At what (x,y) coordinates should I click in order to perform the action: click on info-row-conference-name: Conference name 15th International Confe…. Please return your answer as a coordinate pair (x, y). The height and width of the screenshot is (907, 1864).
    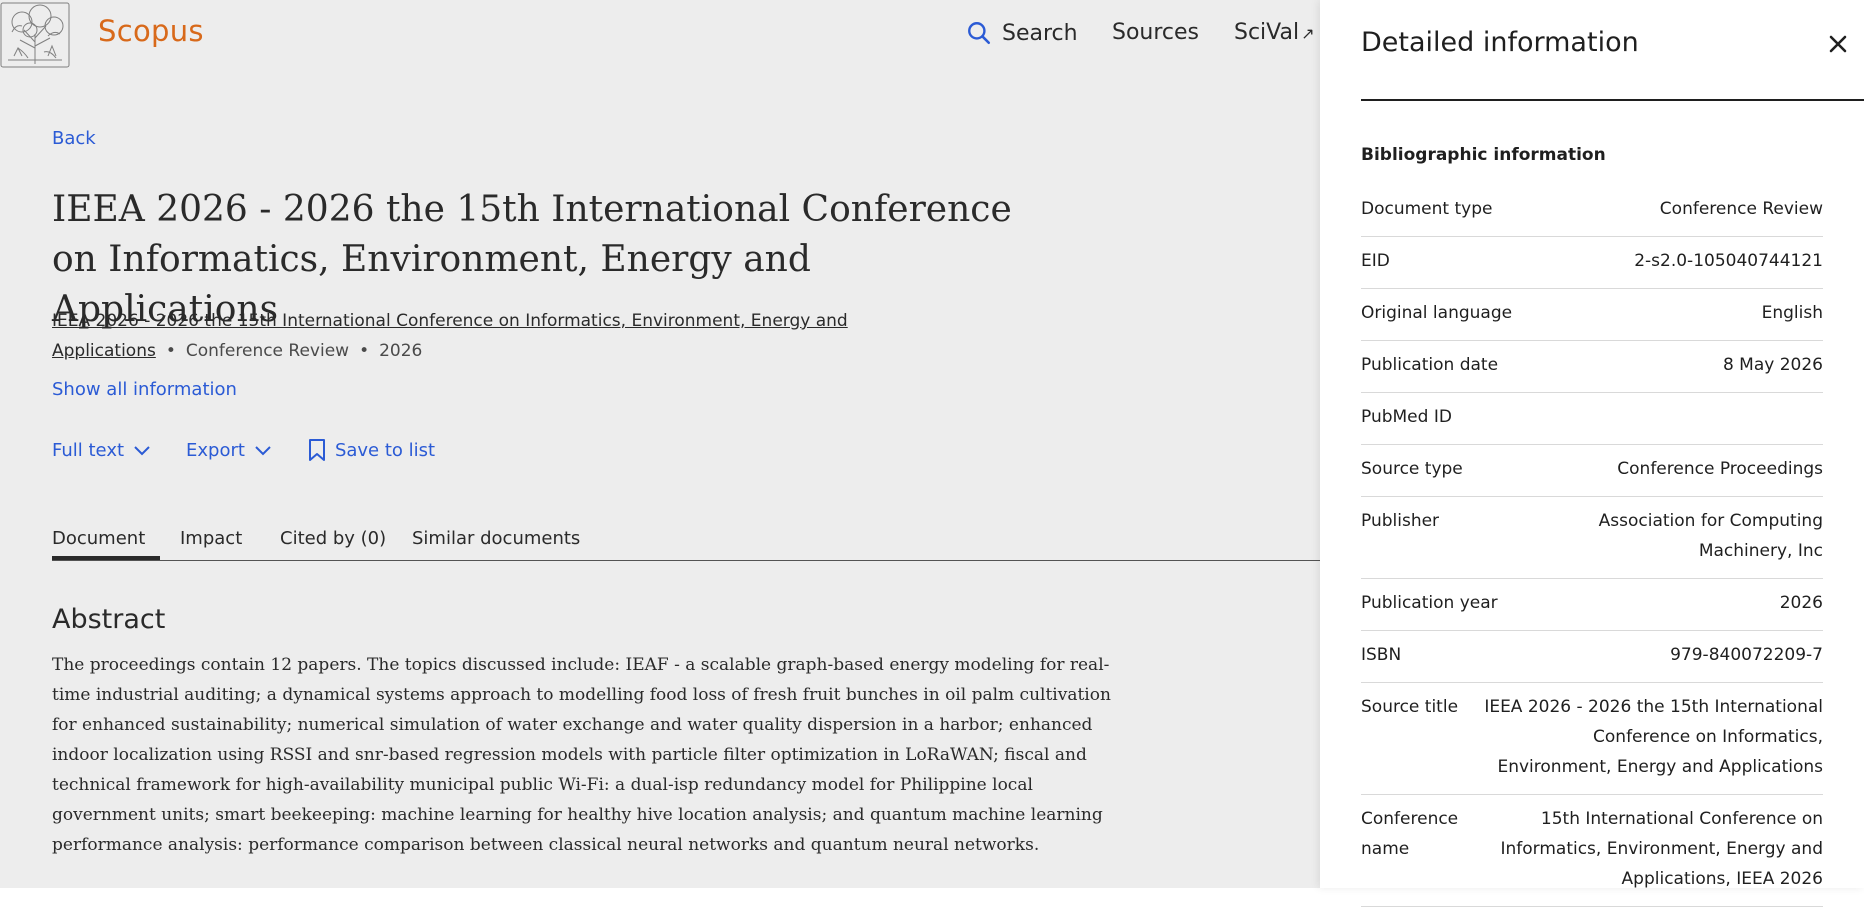
    Looking at the image, I should click on (1592, 851).